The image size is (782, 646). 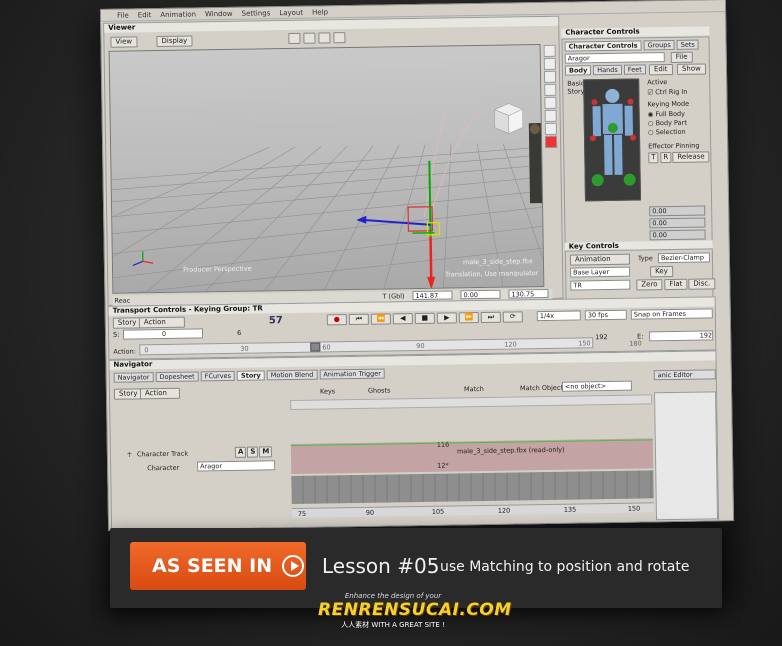 What do you see at coordinates (550, 76) in the screenshot?
I see `rotate-tool-icon` at bounding box center [550, 76].